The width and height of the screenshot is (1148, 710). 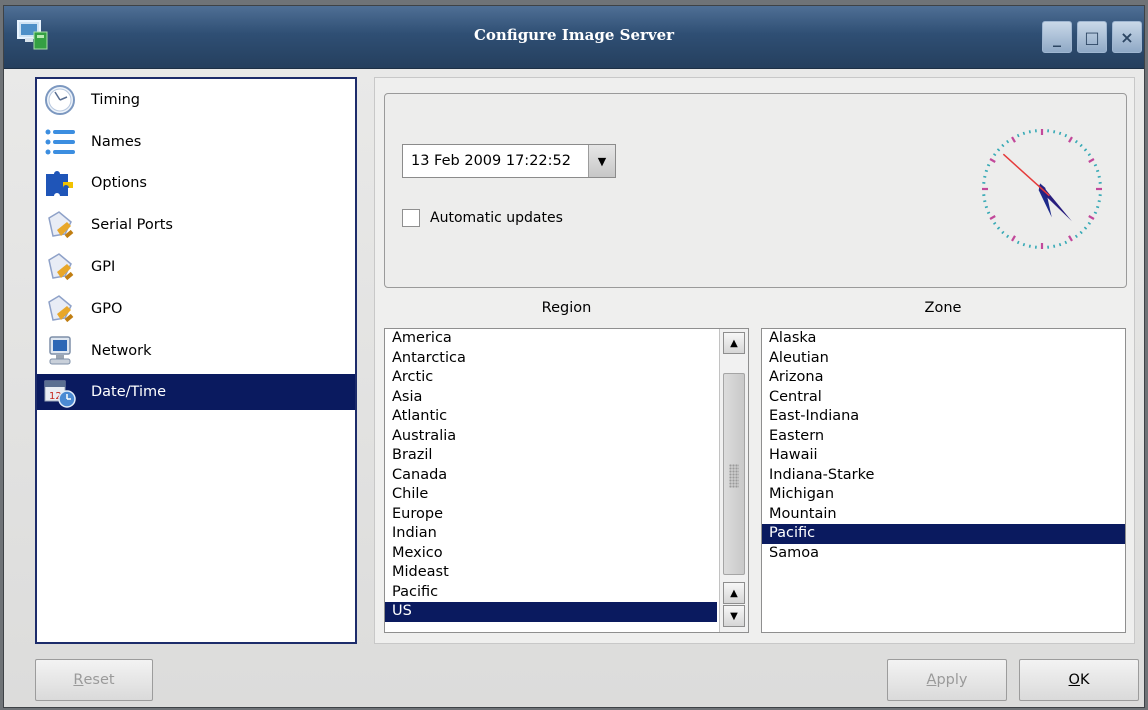 What do you see at coordinates (551, 456) in the screenshot?
I see `region-list-item: Brazil` at bounding box center [551, 456].